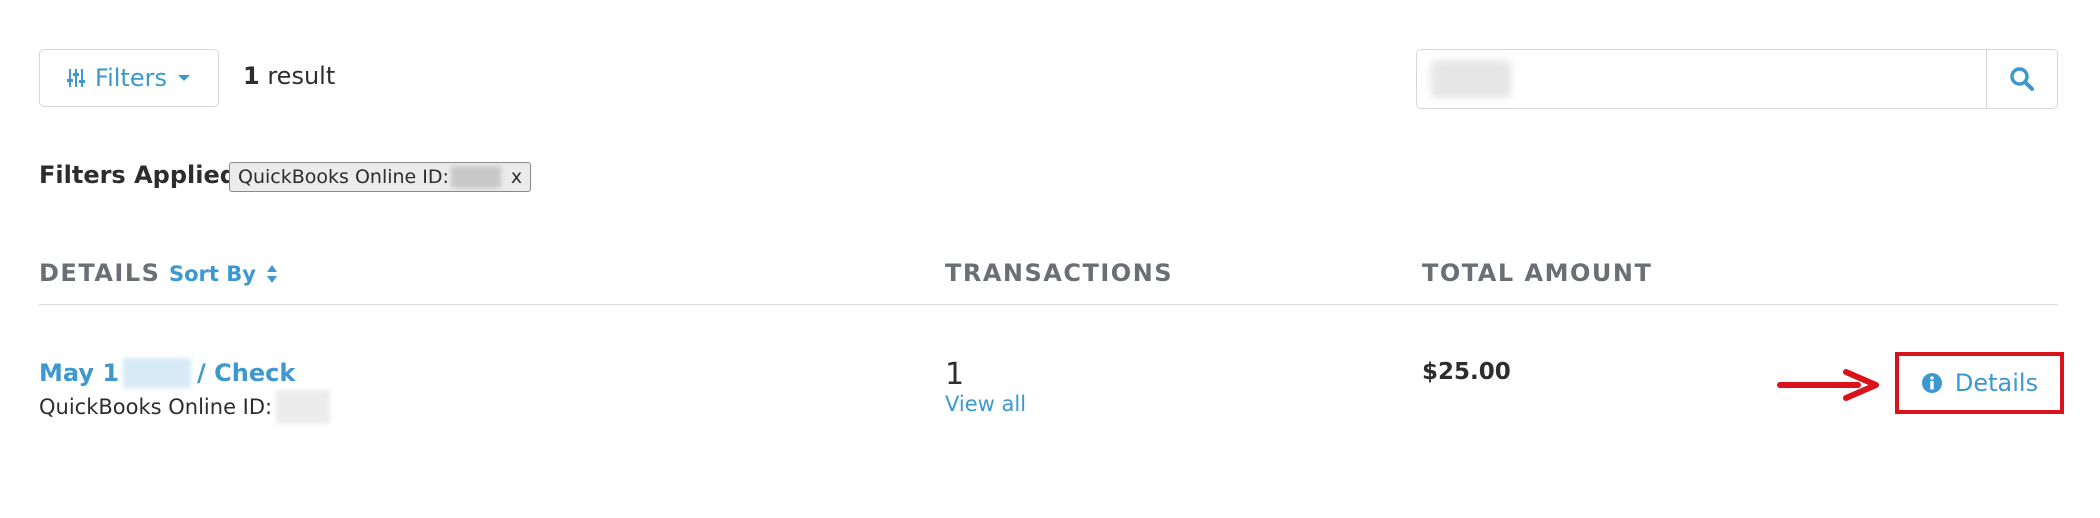  Describe the element at coordinates (301, 76) in the screenshot. I see `result-count-text: result` at that location.